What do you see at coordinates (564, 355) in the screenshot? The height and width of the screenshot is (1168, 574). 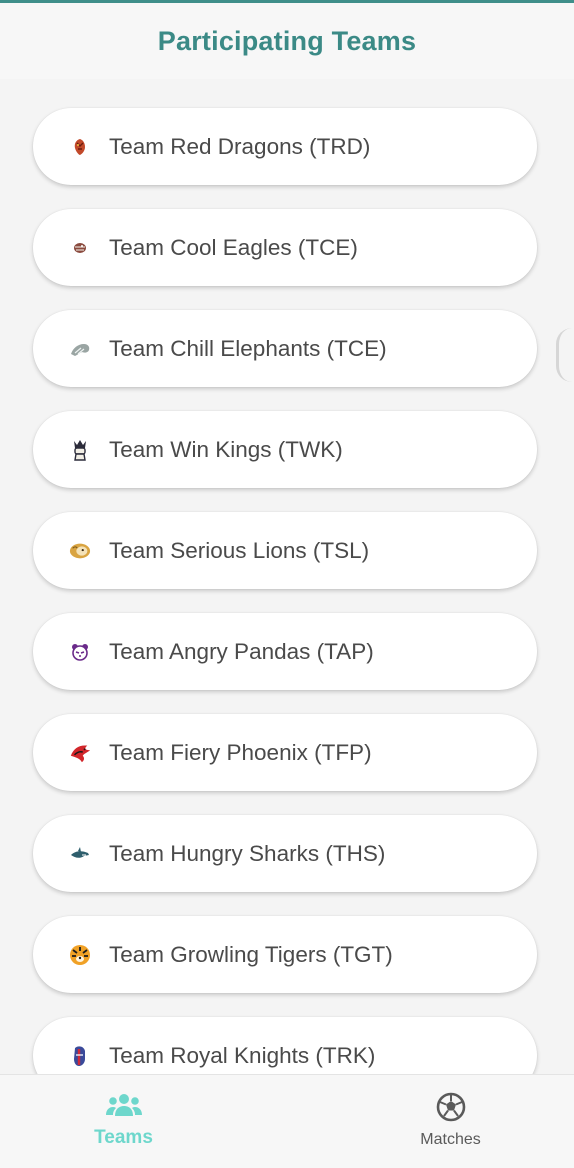 I see `scroll-edge-indicator` at bounding box center [564, 355].